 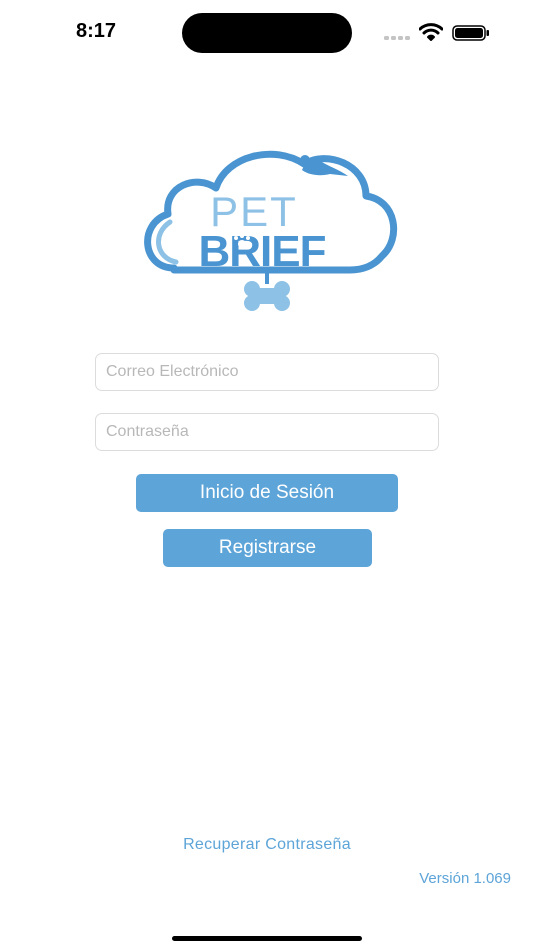 I want to click on login-button-label: Inicio de Sesión, so click(x=267, y=492).